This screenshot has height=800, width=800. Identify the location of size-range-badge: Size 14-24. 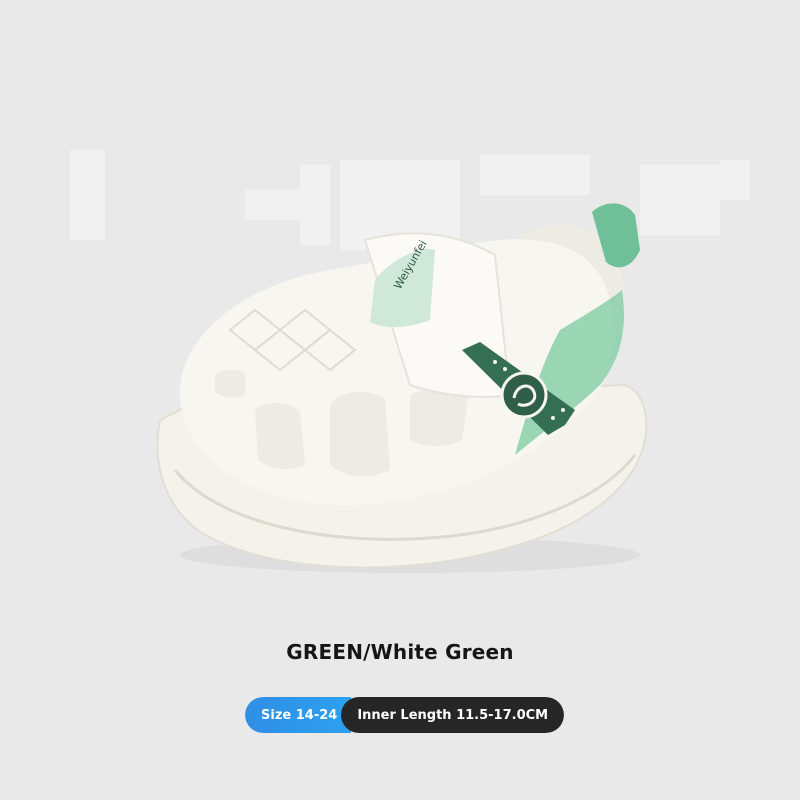
(298, 715).